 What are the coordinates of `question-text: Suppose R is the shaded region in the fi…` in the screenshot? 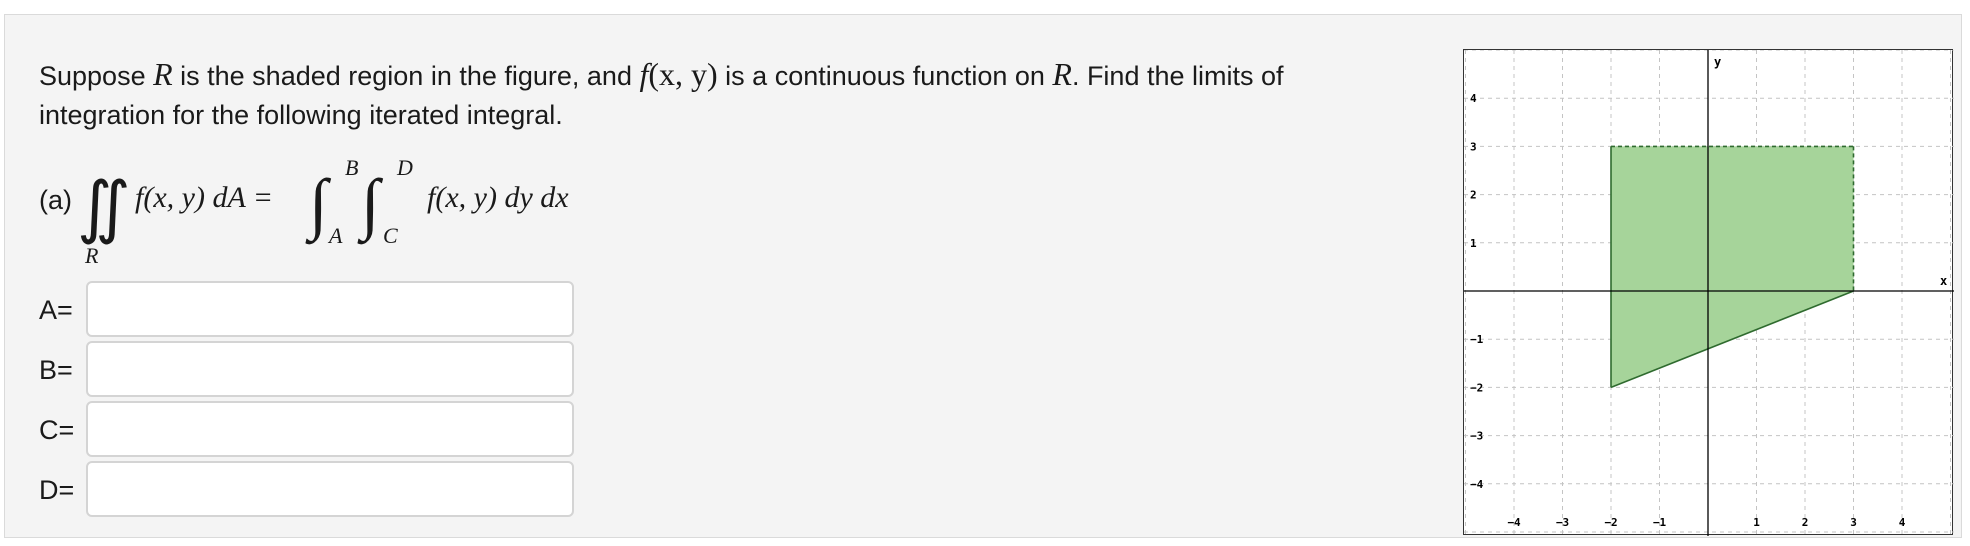 It's located at (724, 95).